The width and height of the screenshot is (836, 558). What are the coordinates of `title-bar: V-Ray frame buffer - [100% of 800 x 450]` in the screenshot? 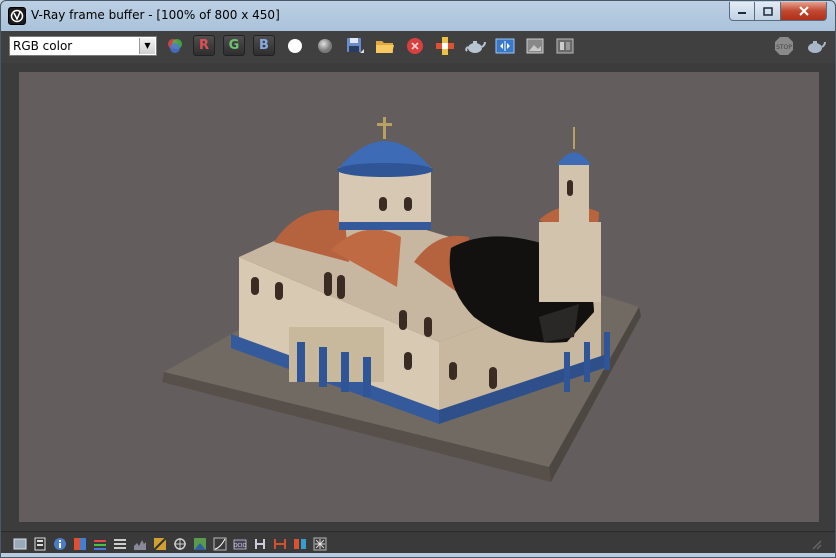 It's located at (418, 16).